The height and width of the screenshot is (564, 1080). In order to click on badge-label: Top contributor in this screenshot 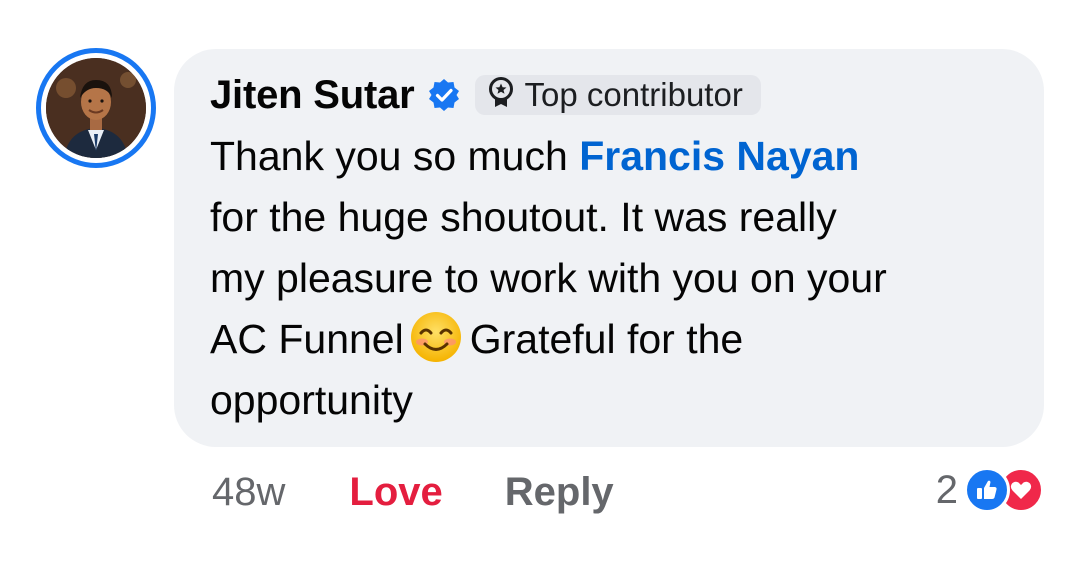, I will do `click(633, 94)`.